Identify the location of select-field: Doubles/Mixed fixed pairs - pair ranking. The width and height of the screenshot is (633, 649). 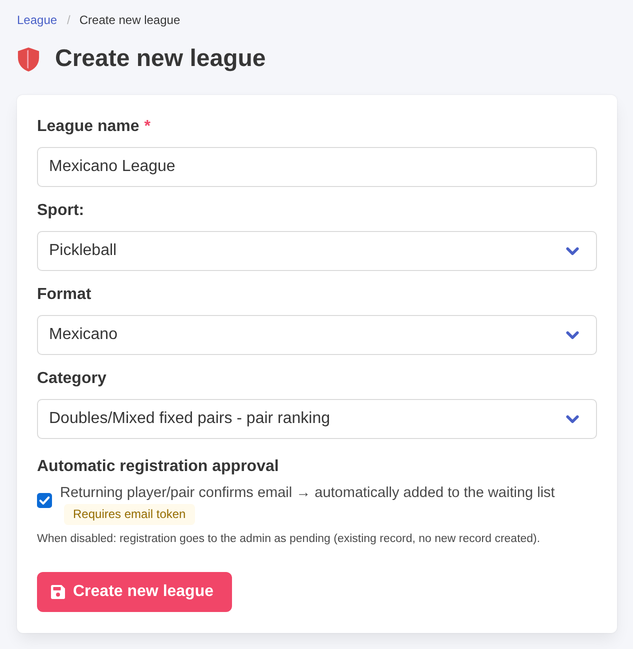
(317, 419).